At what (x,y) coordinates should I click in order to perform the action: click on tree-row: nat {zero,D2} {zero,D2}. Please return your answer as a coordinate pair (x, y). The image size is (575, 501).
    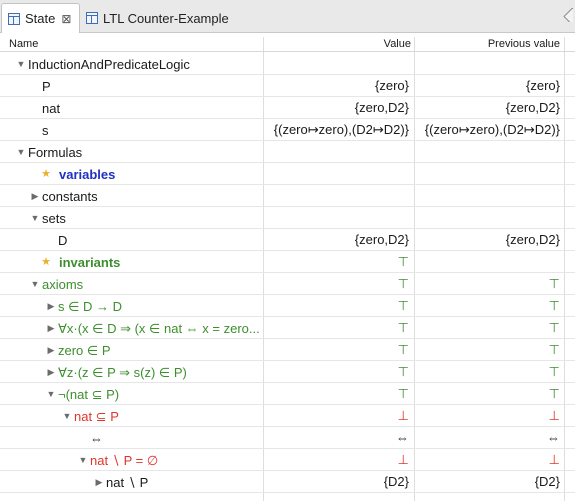
    Looking at the image, I should click on (287, 108).